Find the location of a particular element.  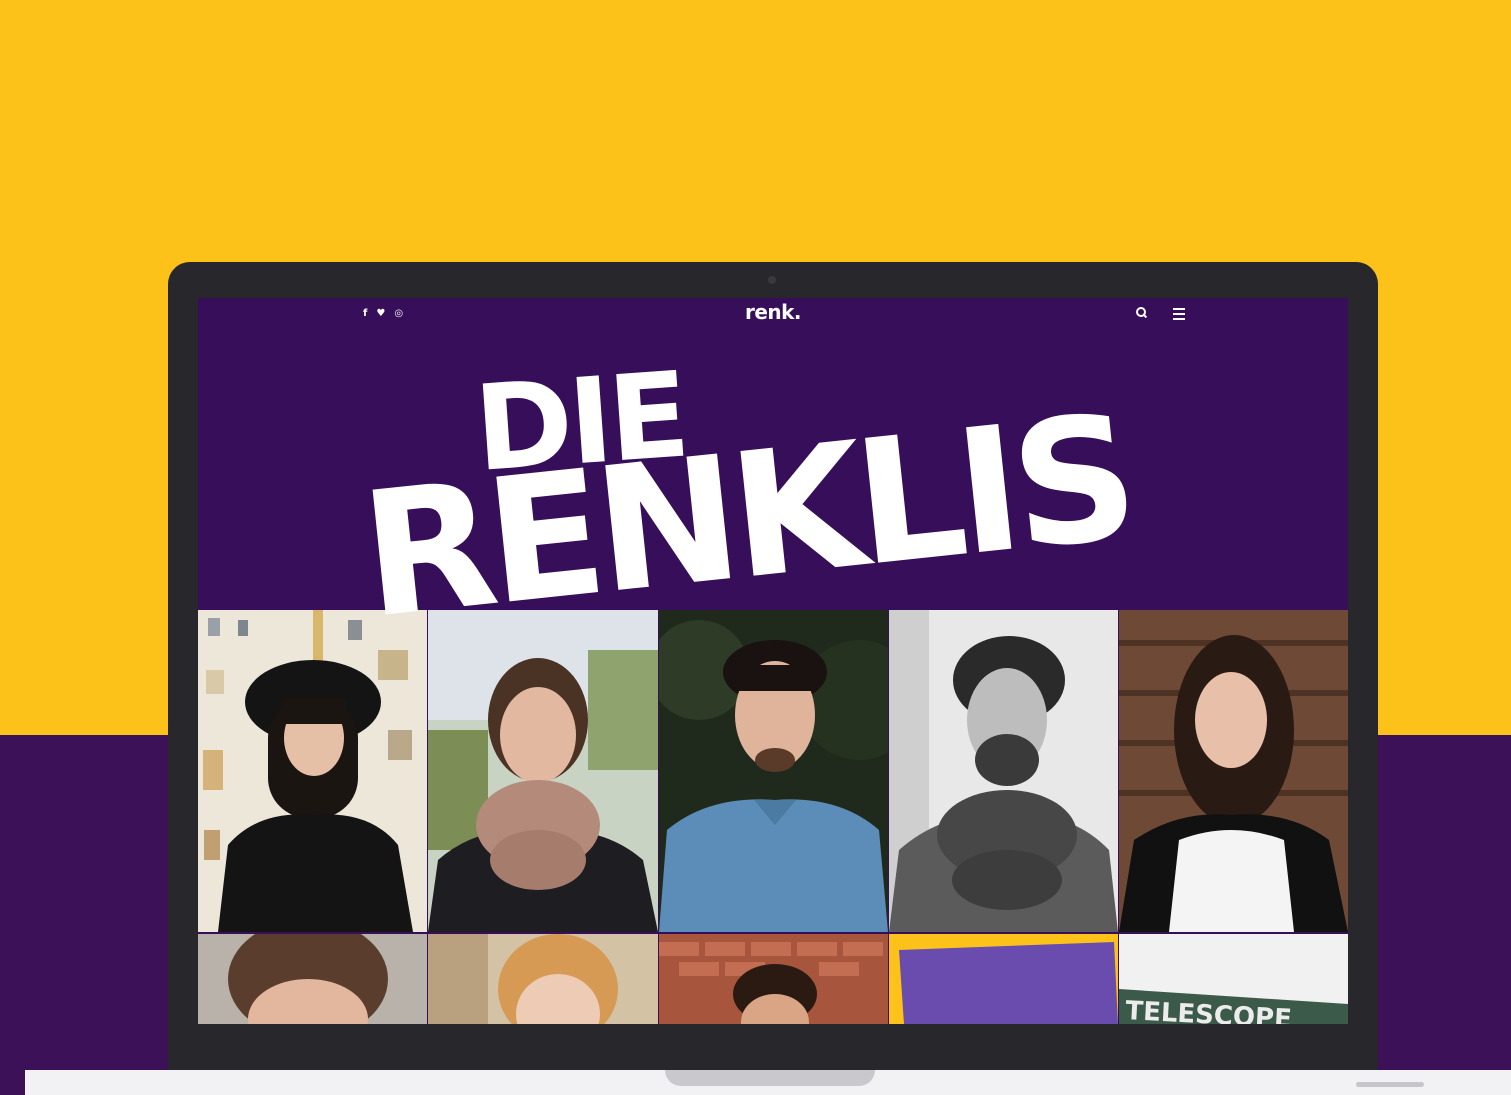

team-photo-10: TELESCOPE is located at coordinates (1233, 979).